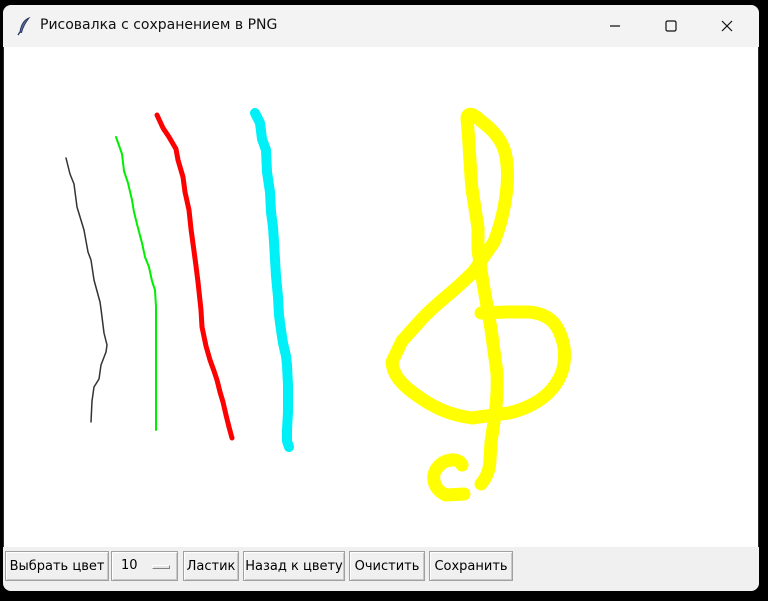 This screenshot has height=601, width=768. I want to click on maximize-button, so click(671, 26).